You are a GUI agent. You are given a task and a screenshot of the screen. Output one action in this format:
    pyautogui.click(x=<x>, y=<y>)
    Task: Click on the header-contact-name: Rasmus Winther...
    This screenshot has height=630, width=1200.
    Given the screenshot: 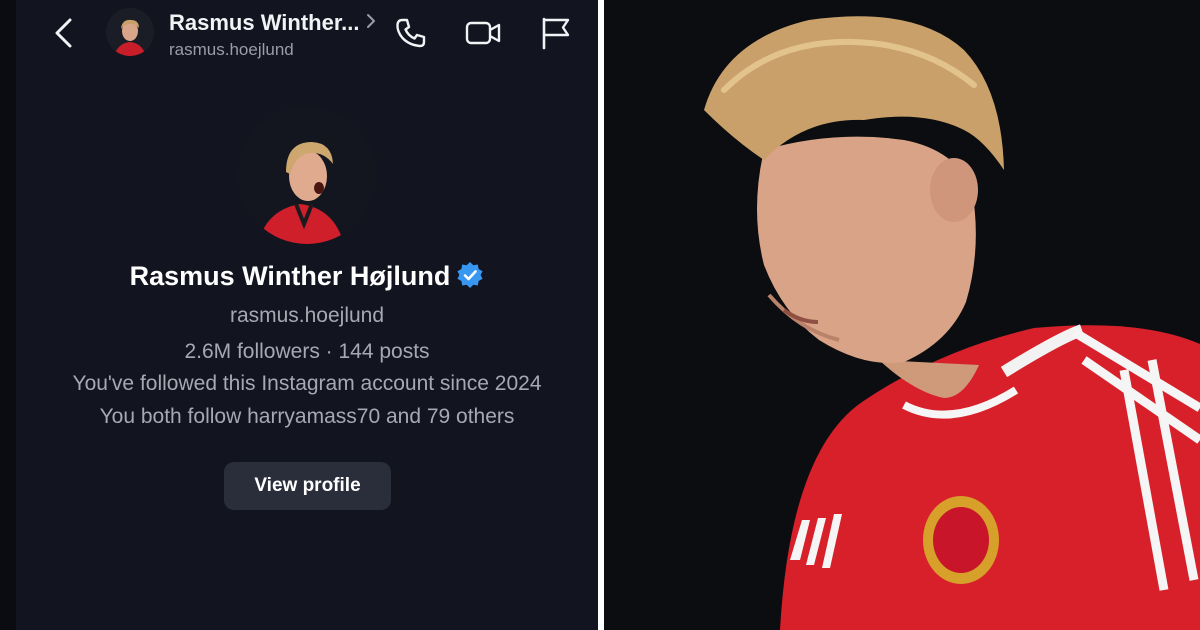 What is the action you would take?
    pyautogui.click(x=264, y=23)
    